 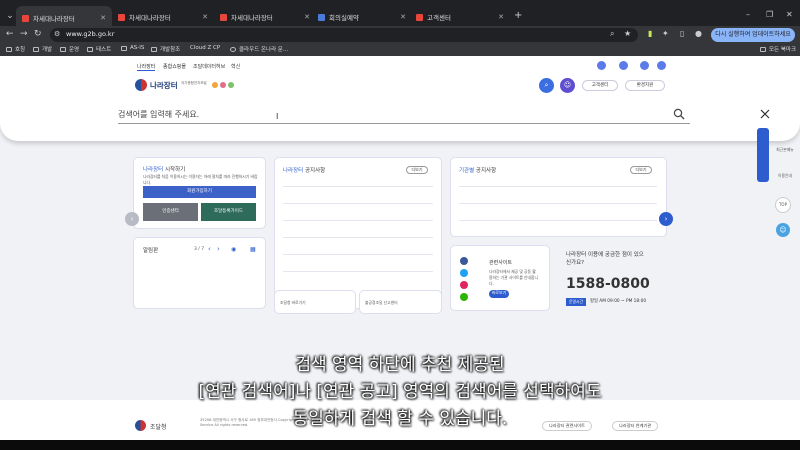 I want to click on chatbot-icon: ☺, so click(x=783, y=230).